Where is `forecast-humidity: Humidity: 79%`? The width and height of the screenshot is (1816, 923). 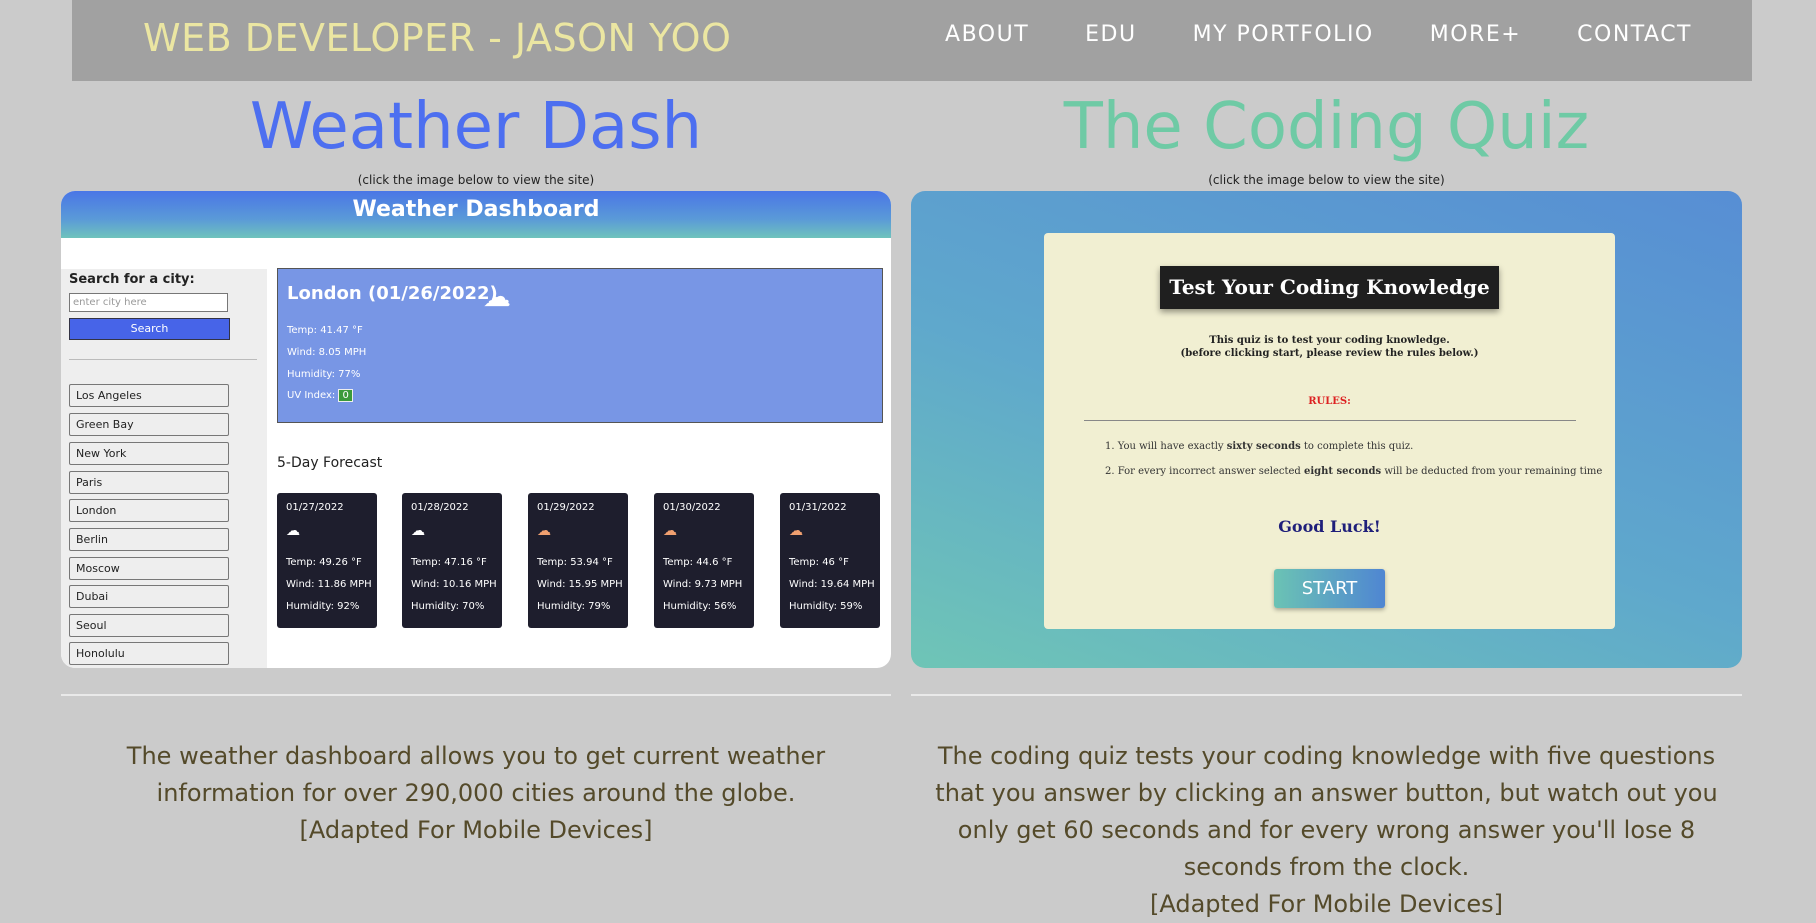
forecast-humidity: Humidity: 79% is located at coordinates (574, 606).